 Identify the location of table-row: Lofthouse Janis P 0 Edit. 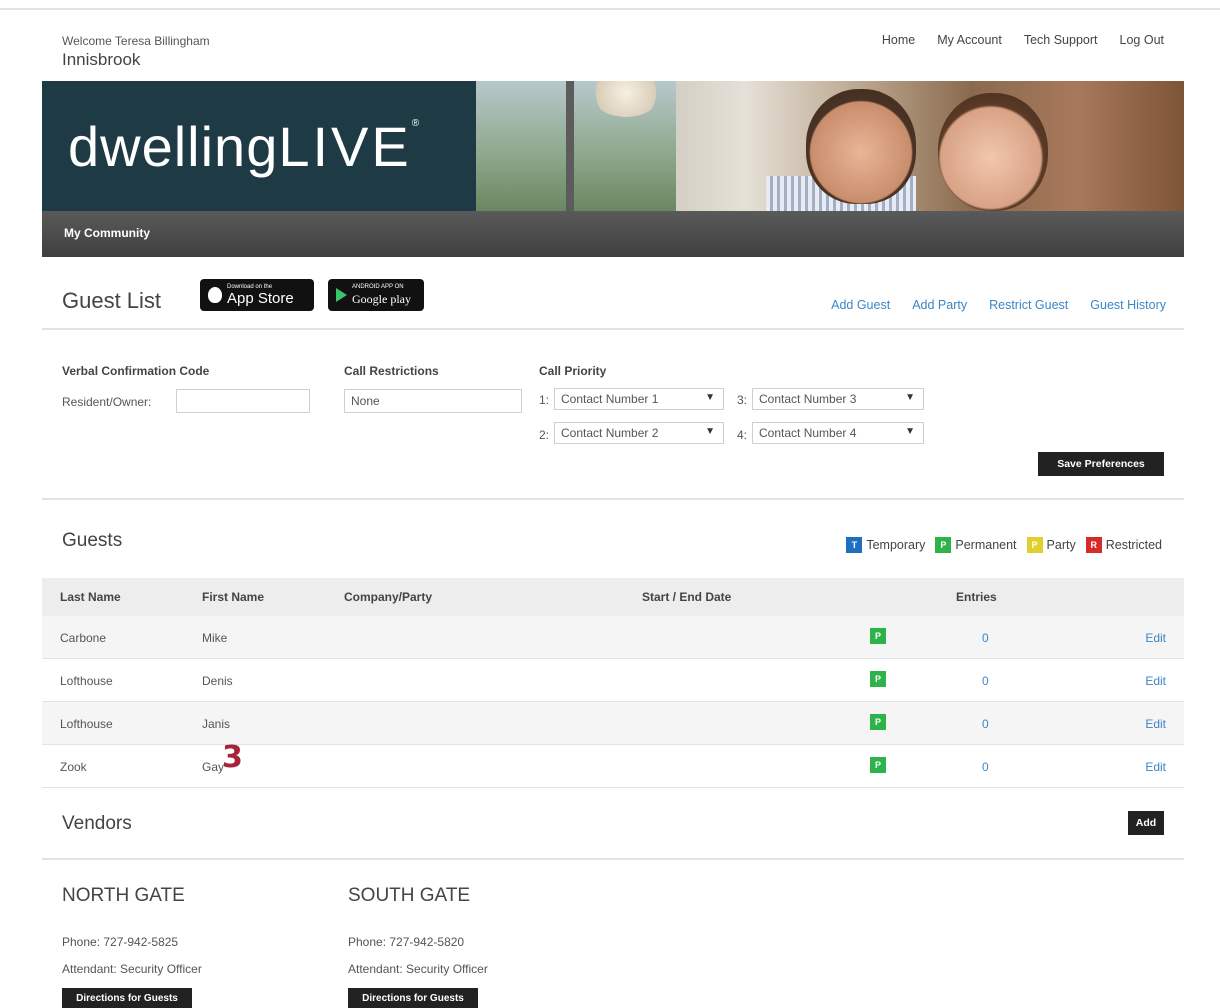
(613, 723).